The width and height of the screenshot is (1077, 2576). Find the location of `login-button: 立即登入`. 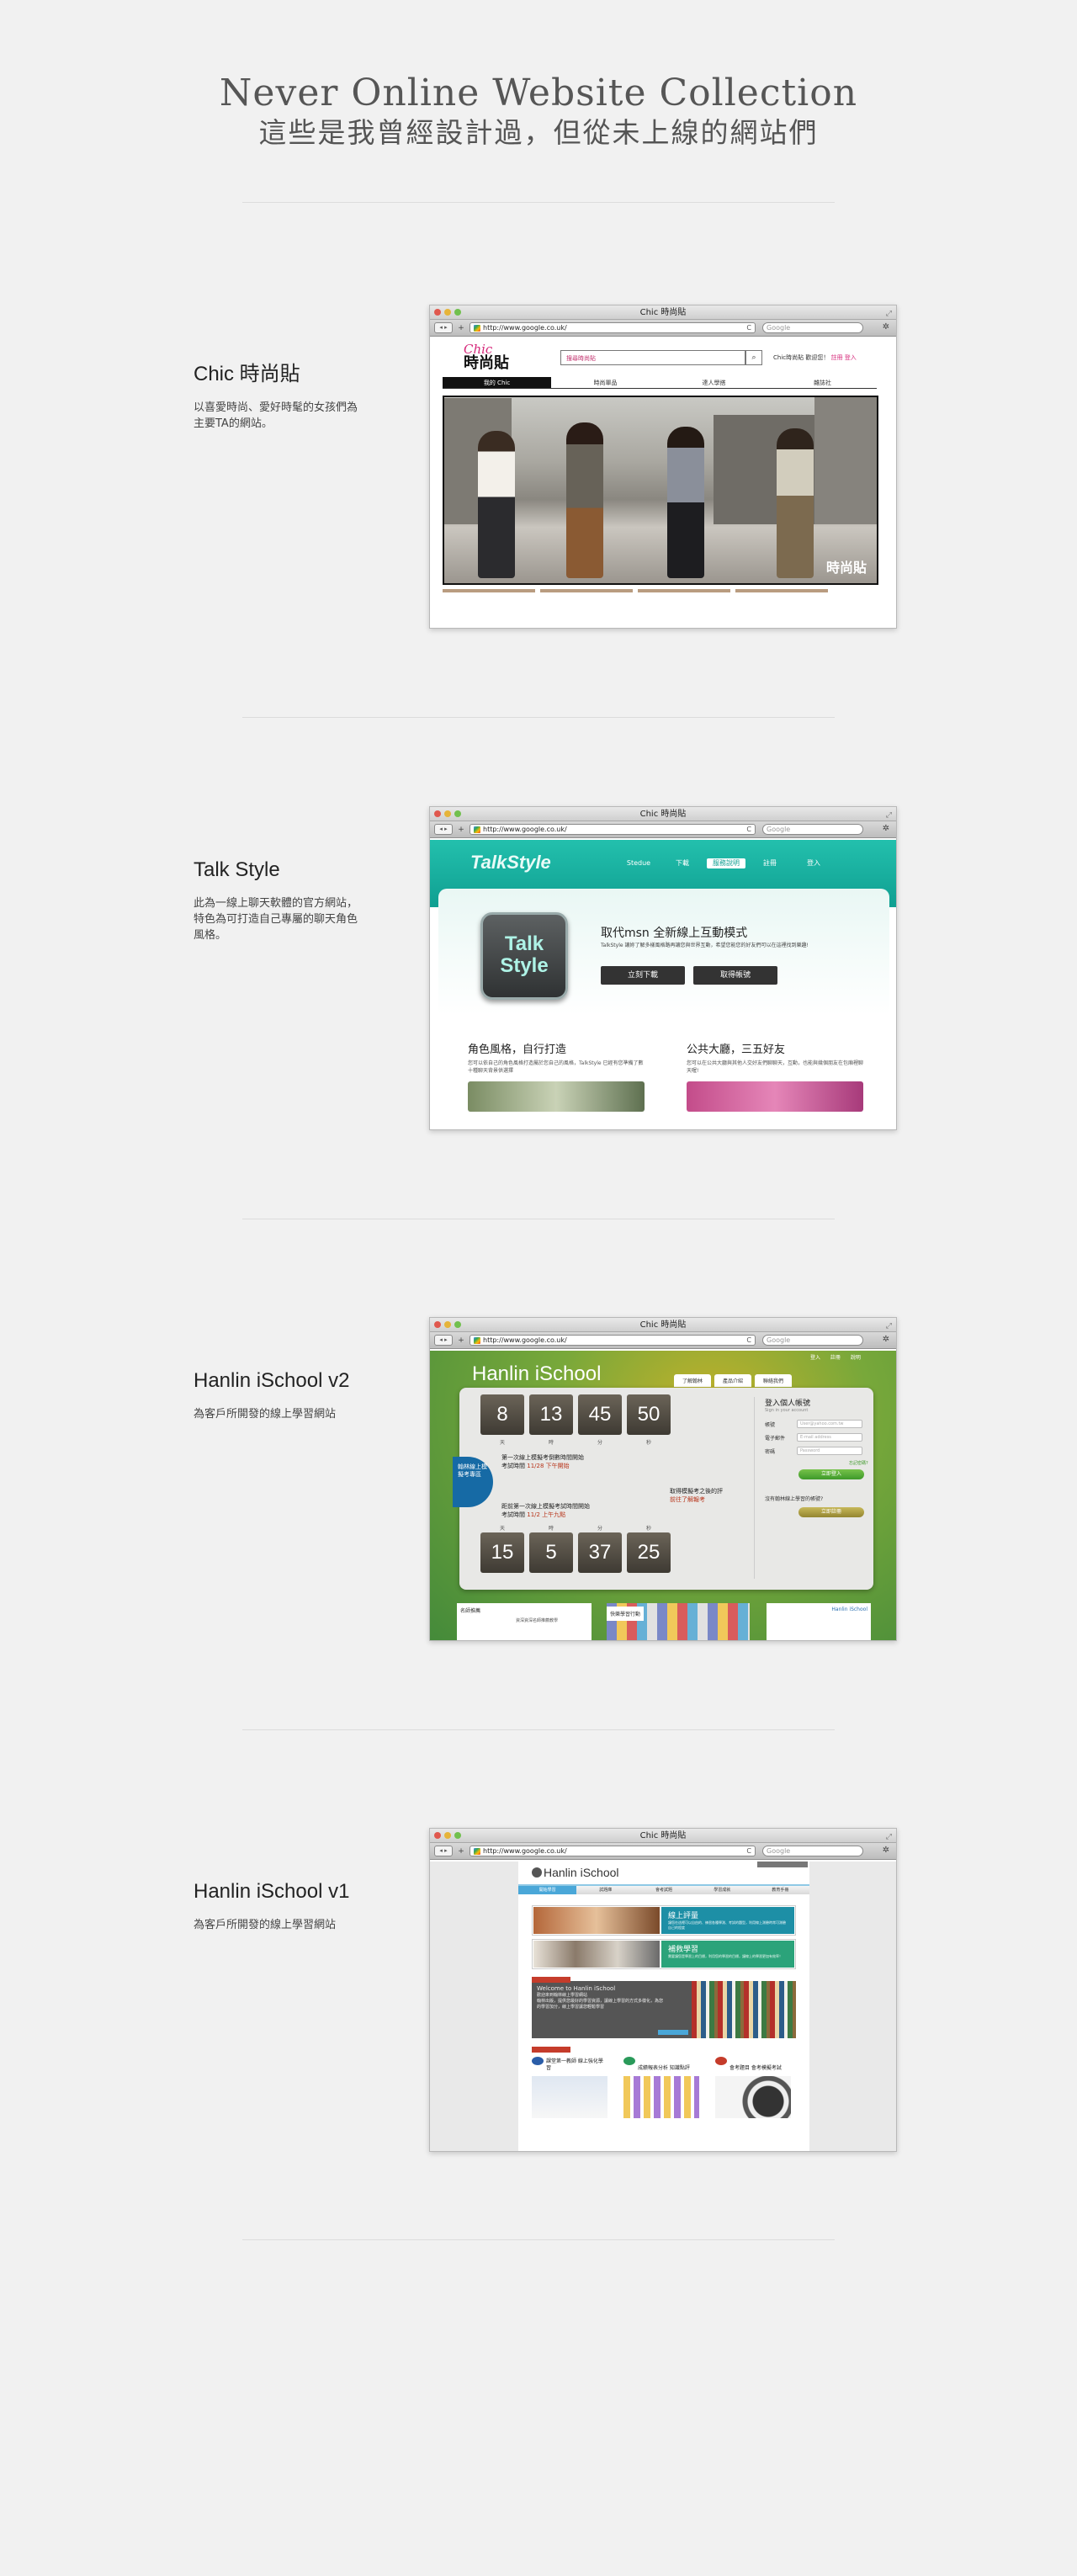

login-button: 立即登入 is located at coordinates (831, 1474).